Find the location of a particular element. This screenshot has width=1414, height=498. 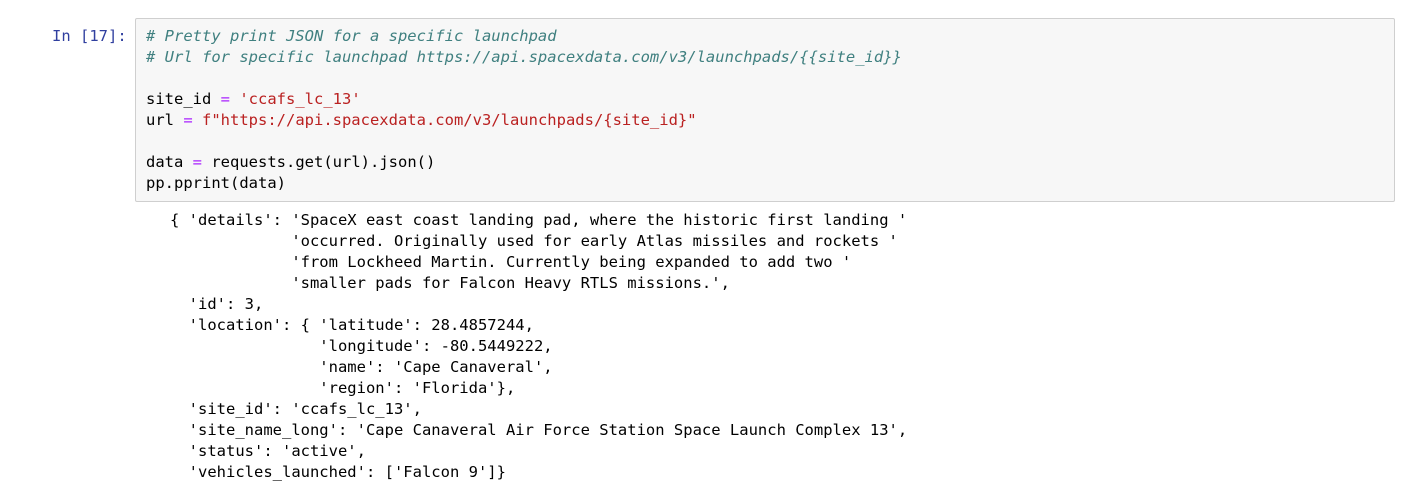

output-line: 'location': { 'latitude': 28.4857244, is located at coordinates (352, 325).